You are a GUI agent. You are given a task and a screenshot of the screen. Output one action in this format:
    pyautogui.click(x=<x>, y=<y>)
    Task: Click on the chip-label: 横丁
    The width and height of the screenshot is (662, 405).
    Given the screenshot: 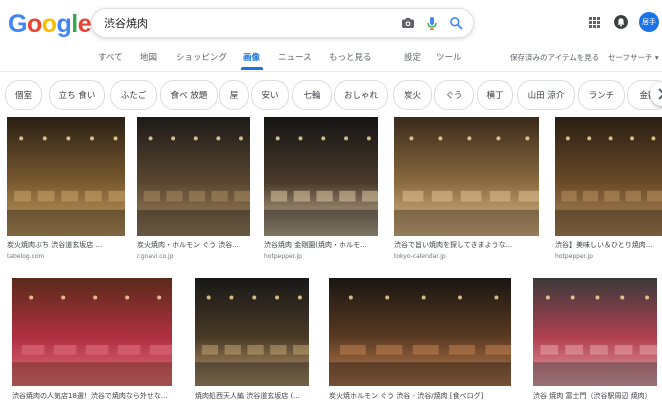 What is the action you would take?
    pyautogui.click(x=495, y=96)
    